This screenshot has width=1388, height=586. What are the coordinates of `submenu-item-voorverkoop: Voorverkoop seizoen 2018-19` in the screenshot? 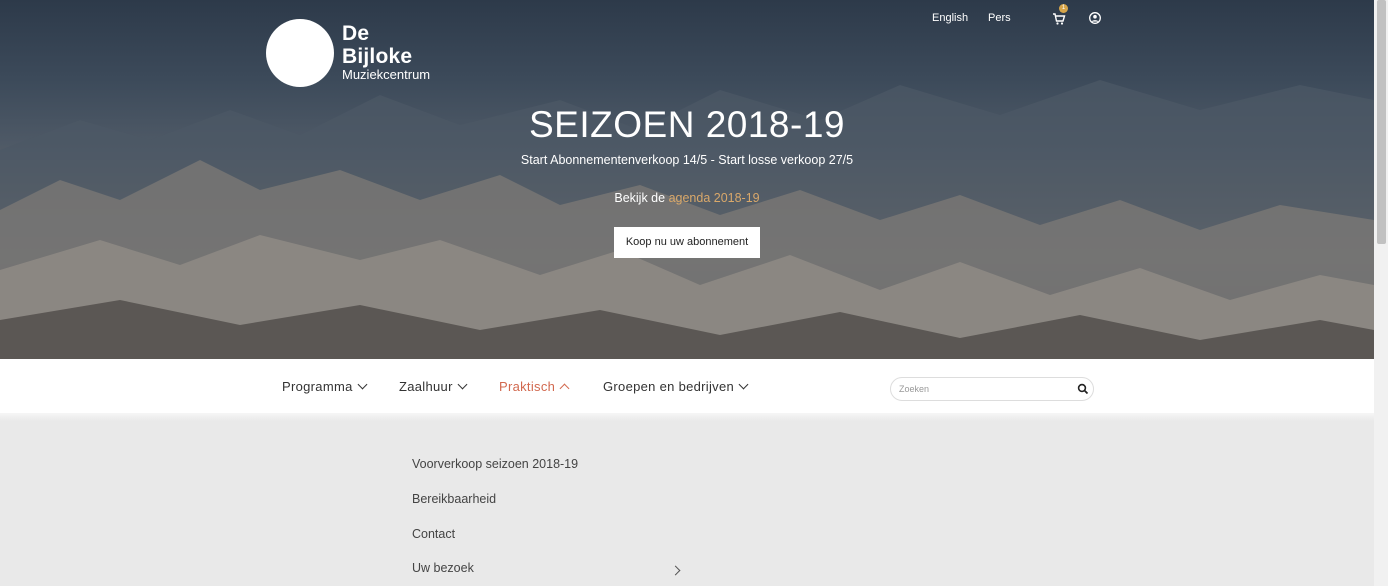 It's located at (495, 464).